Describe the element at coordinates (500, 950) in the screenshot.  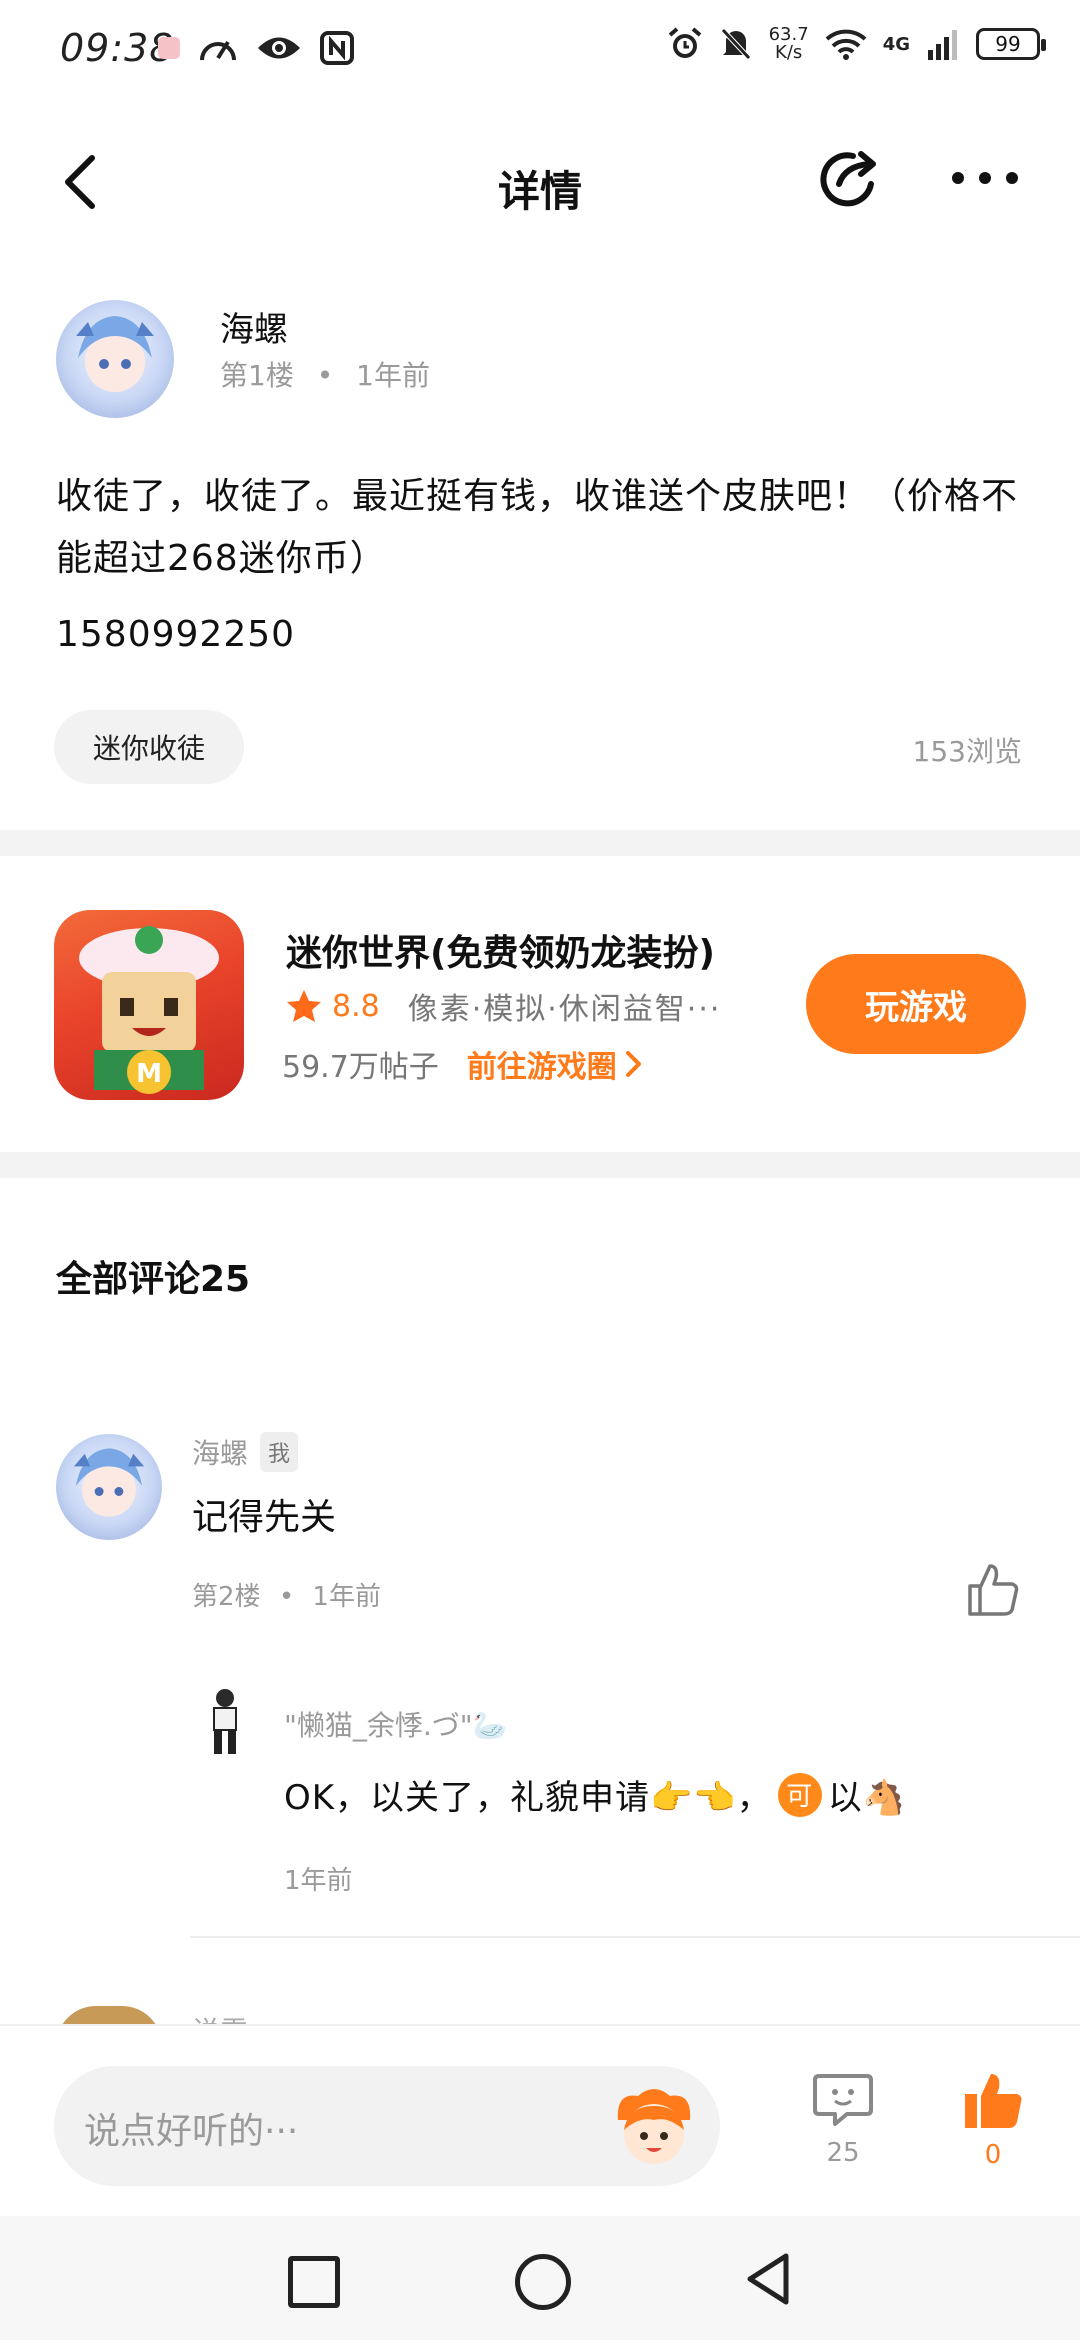
I see `game-name: 迷你世界(免费领奶龙装扮)` at that location.